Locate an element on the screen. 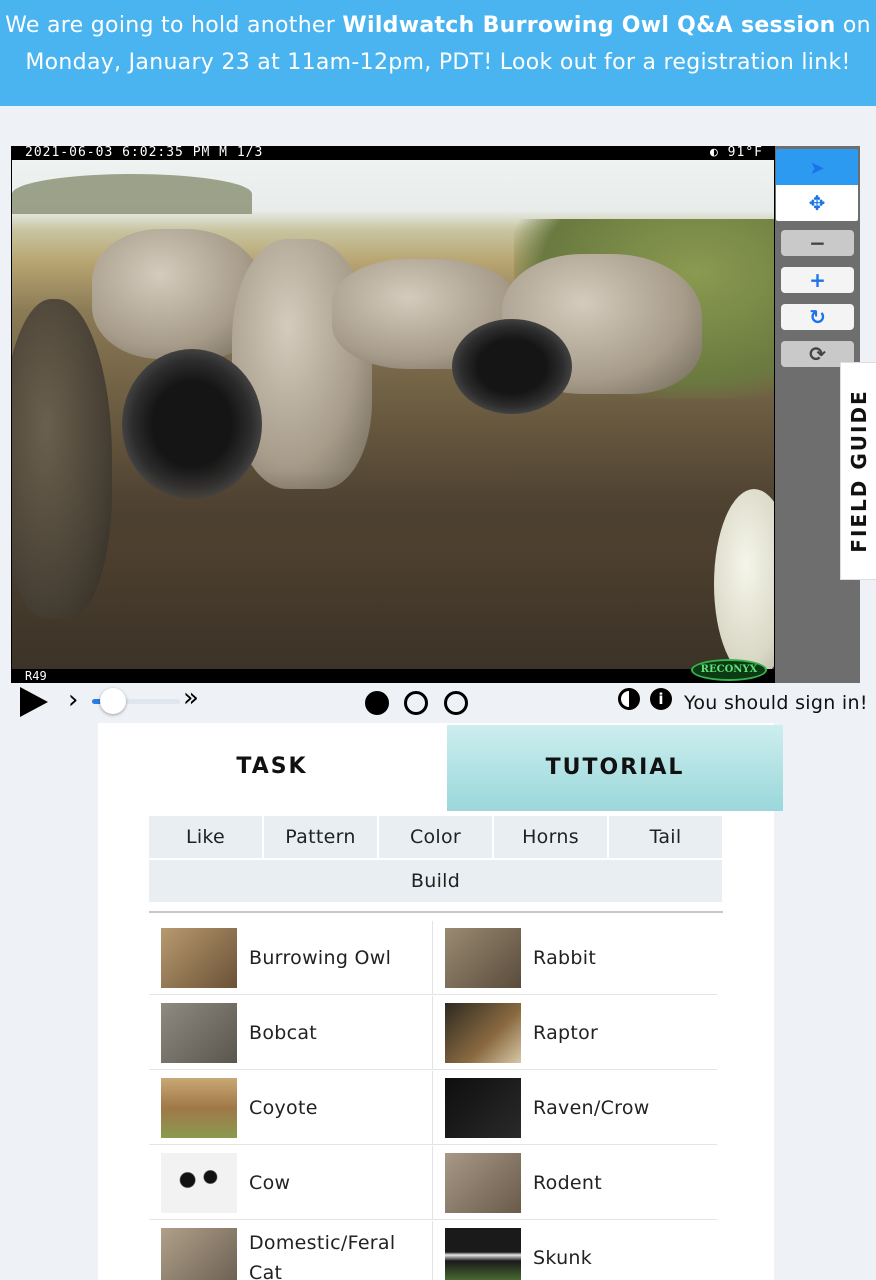  step-forward-button: › is located at coordinates (73, 700).